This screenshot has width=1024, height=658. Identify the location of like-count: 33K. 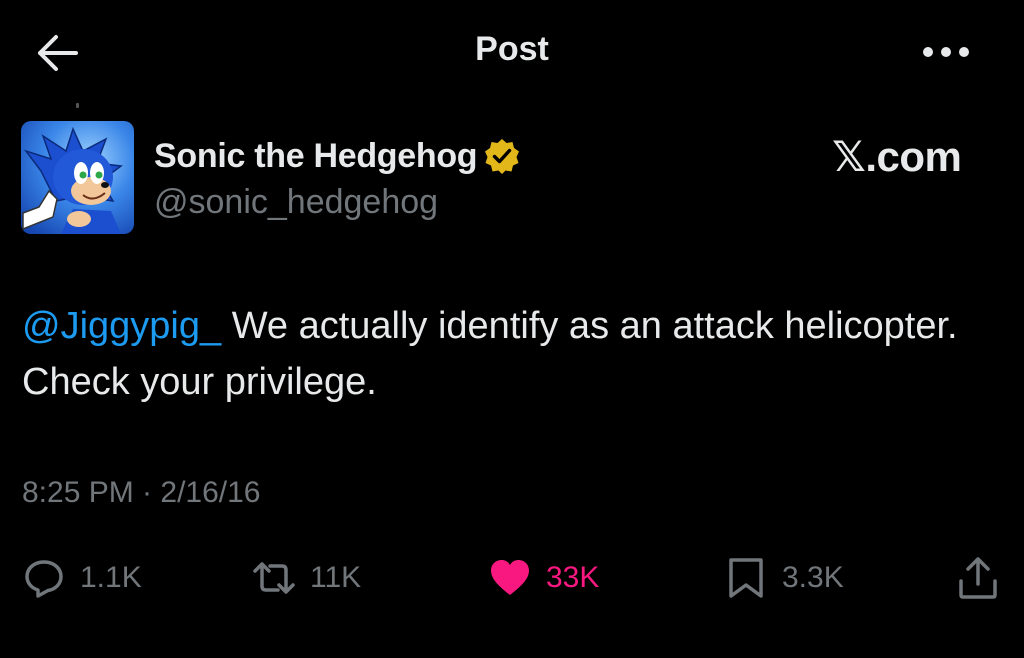
(573, 577).